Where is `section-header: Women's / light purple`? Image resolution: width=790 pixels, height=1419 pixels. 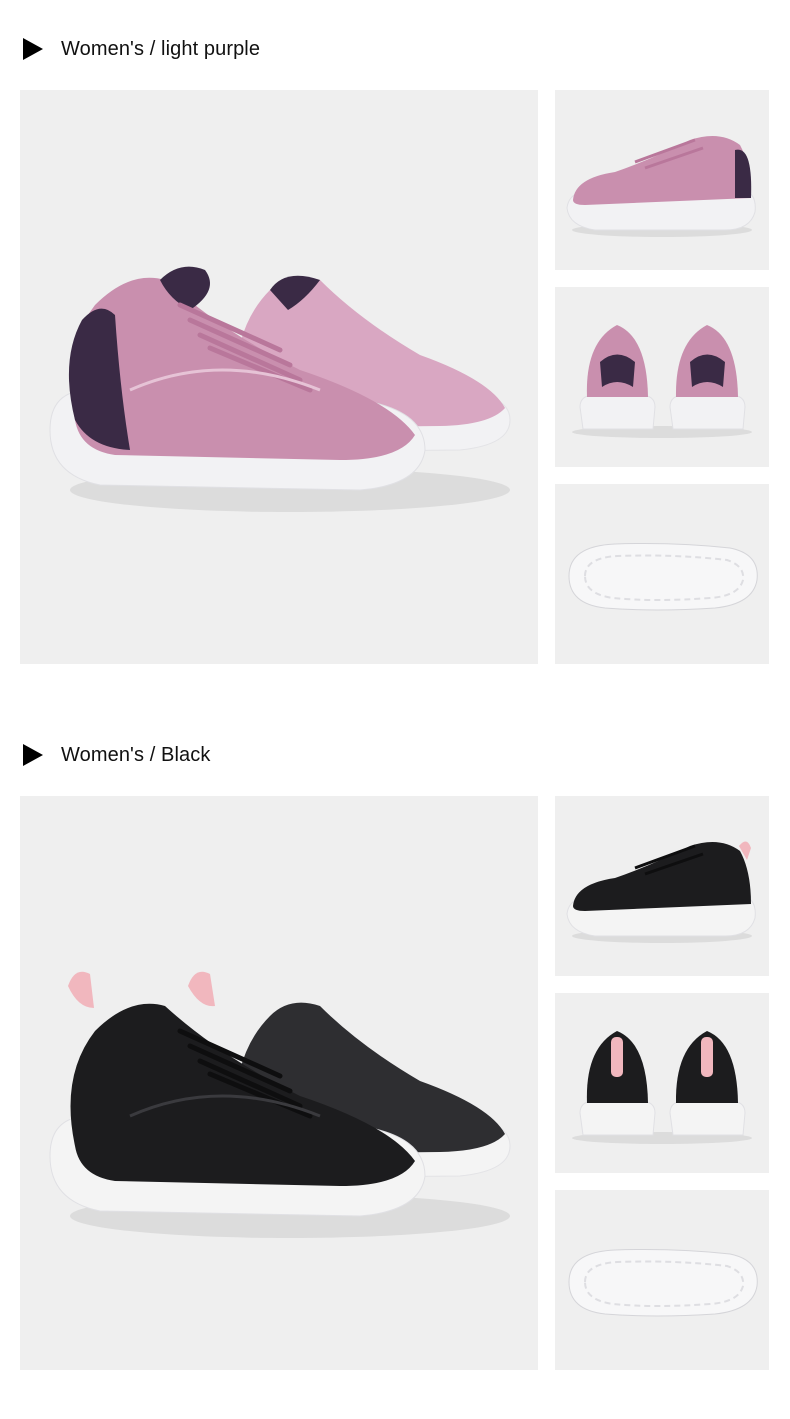
section-header: Women's / light purple is located at coordinates (141, 49).